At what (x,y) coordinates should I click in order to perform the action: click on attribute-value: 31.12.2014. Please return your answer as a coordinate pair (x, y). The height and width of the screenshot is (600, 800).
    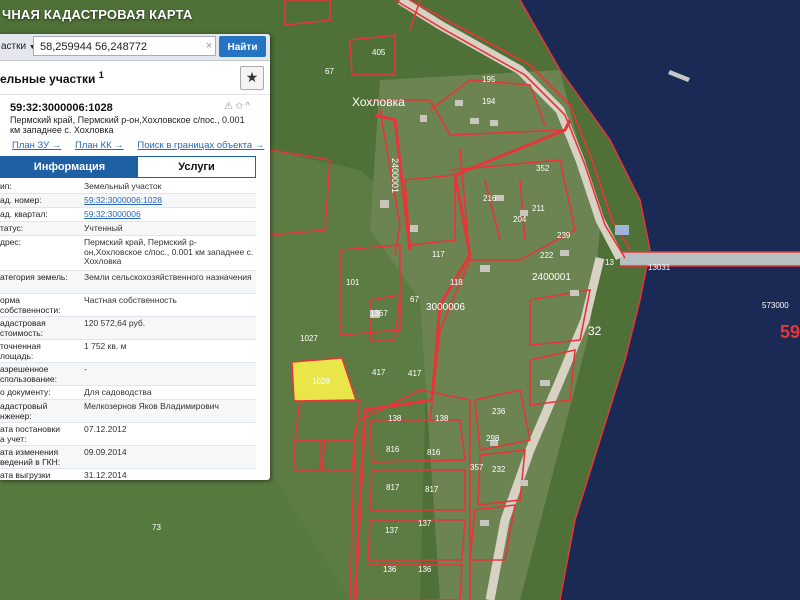
    Looking at the image, I should click on (105, 475).